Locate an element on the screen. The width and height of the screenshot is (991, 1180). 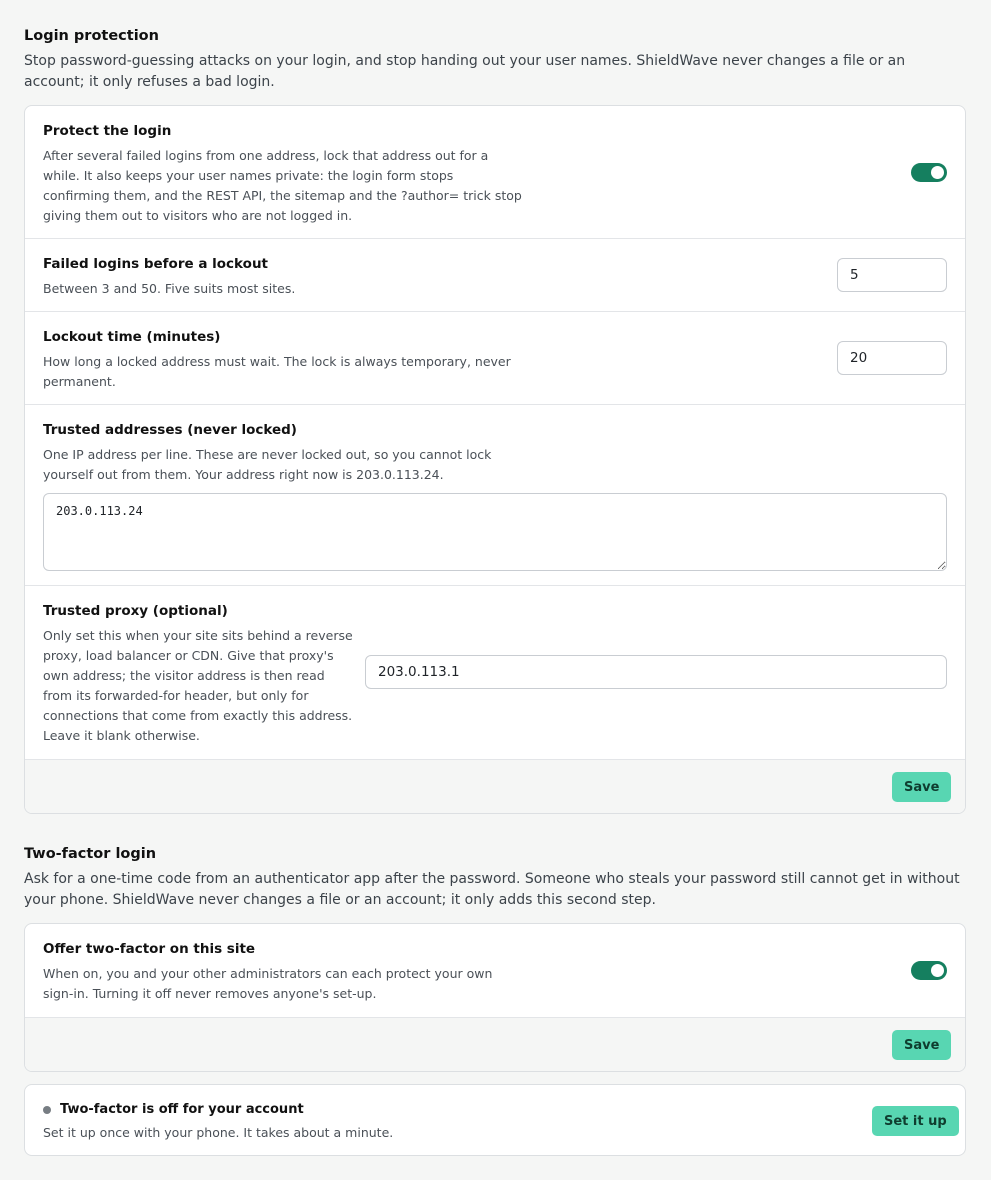
login-protection-footer: Save is located at coordinates (495, 786).